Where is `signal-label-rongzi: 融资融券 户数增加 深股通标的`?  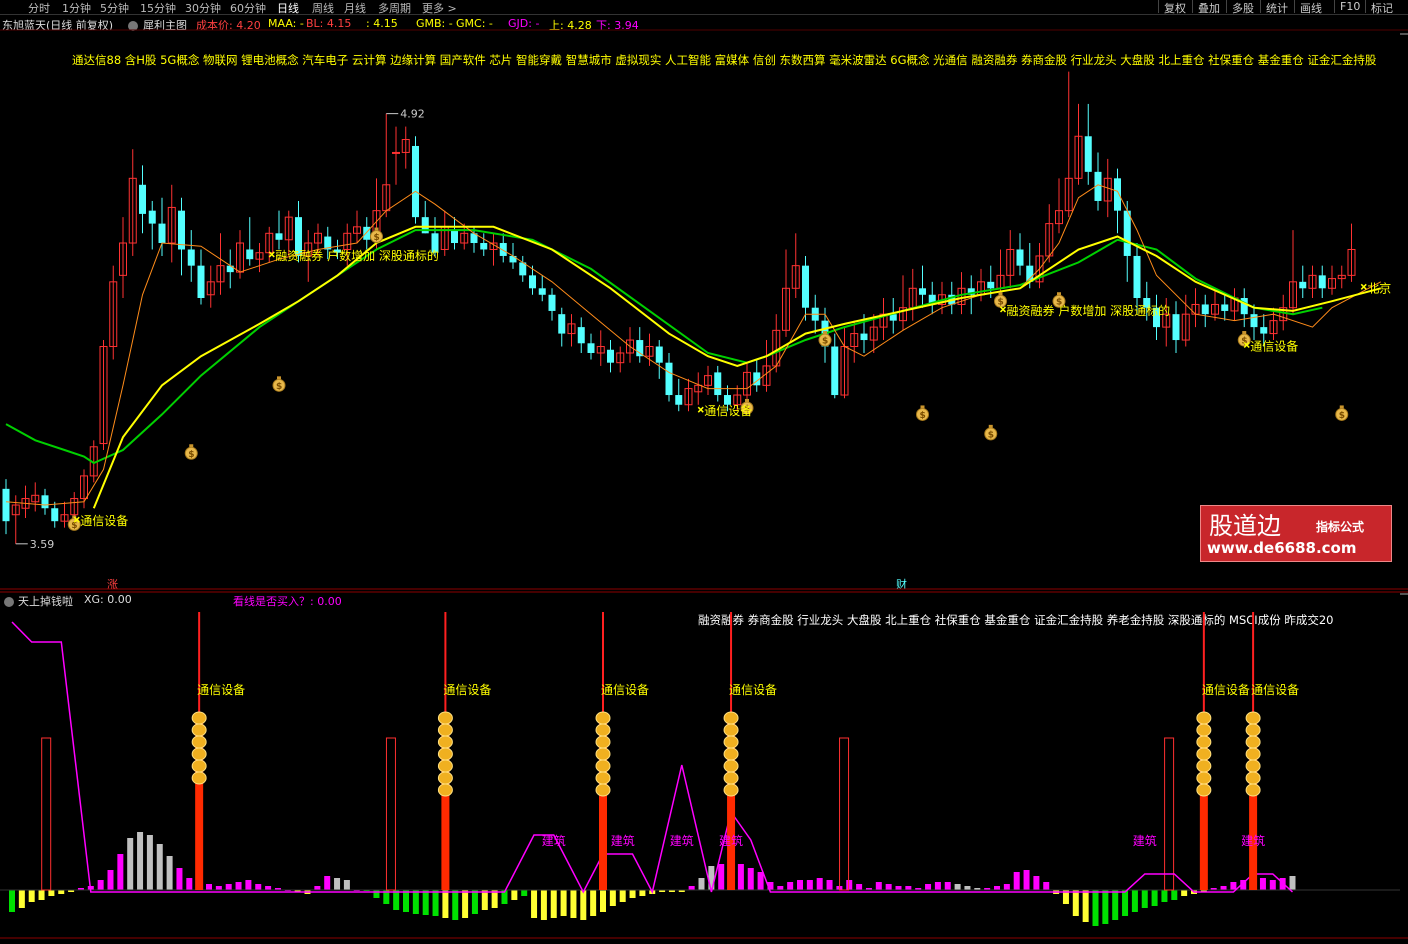
signal-label-rongzi: 融资融券 户数增加 深股通标的 is located at coordinates (357, 255).